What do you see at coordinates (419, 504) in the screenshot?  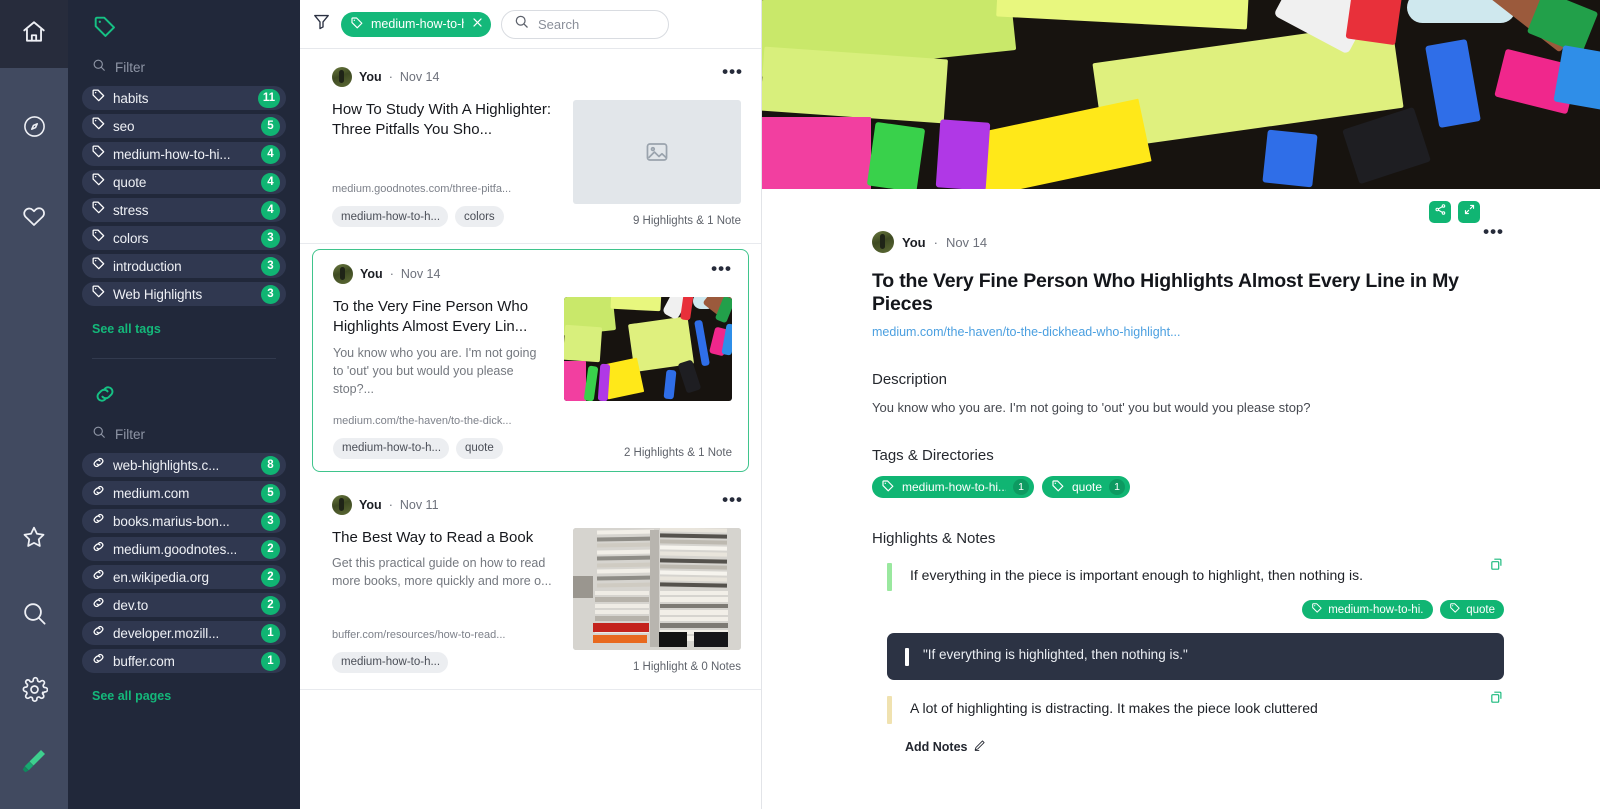 I see `card-date: Nov 11` at bounding box center [419, 504].